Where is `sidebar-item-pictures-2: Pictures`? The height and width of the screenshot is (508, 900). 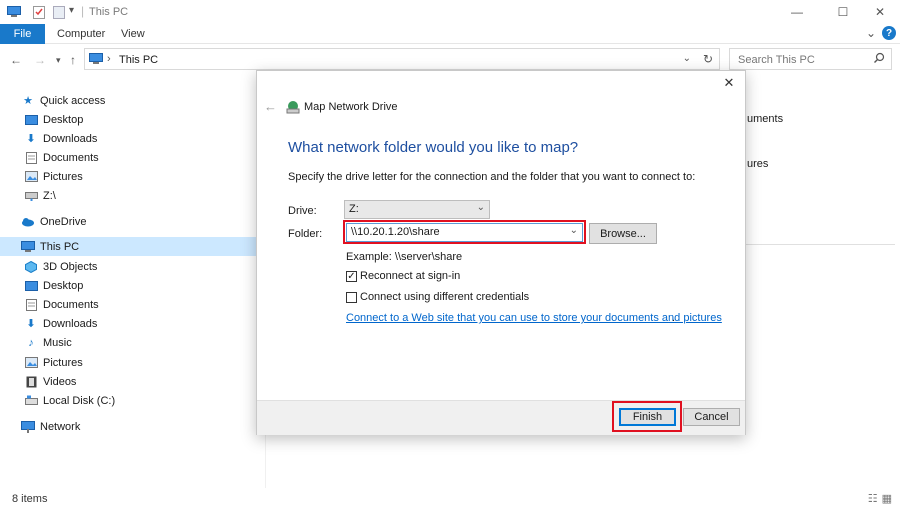
sidebar-item-pictures-2: Pictures is located at coordinates (129, 362).